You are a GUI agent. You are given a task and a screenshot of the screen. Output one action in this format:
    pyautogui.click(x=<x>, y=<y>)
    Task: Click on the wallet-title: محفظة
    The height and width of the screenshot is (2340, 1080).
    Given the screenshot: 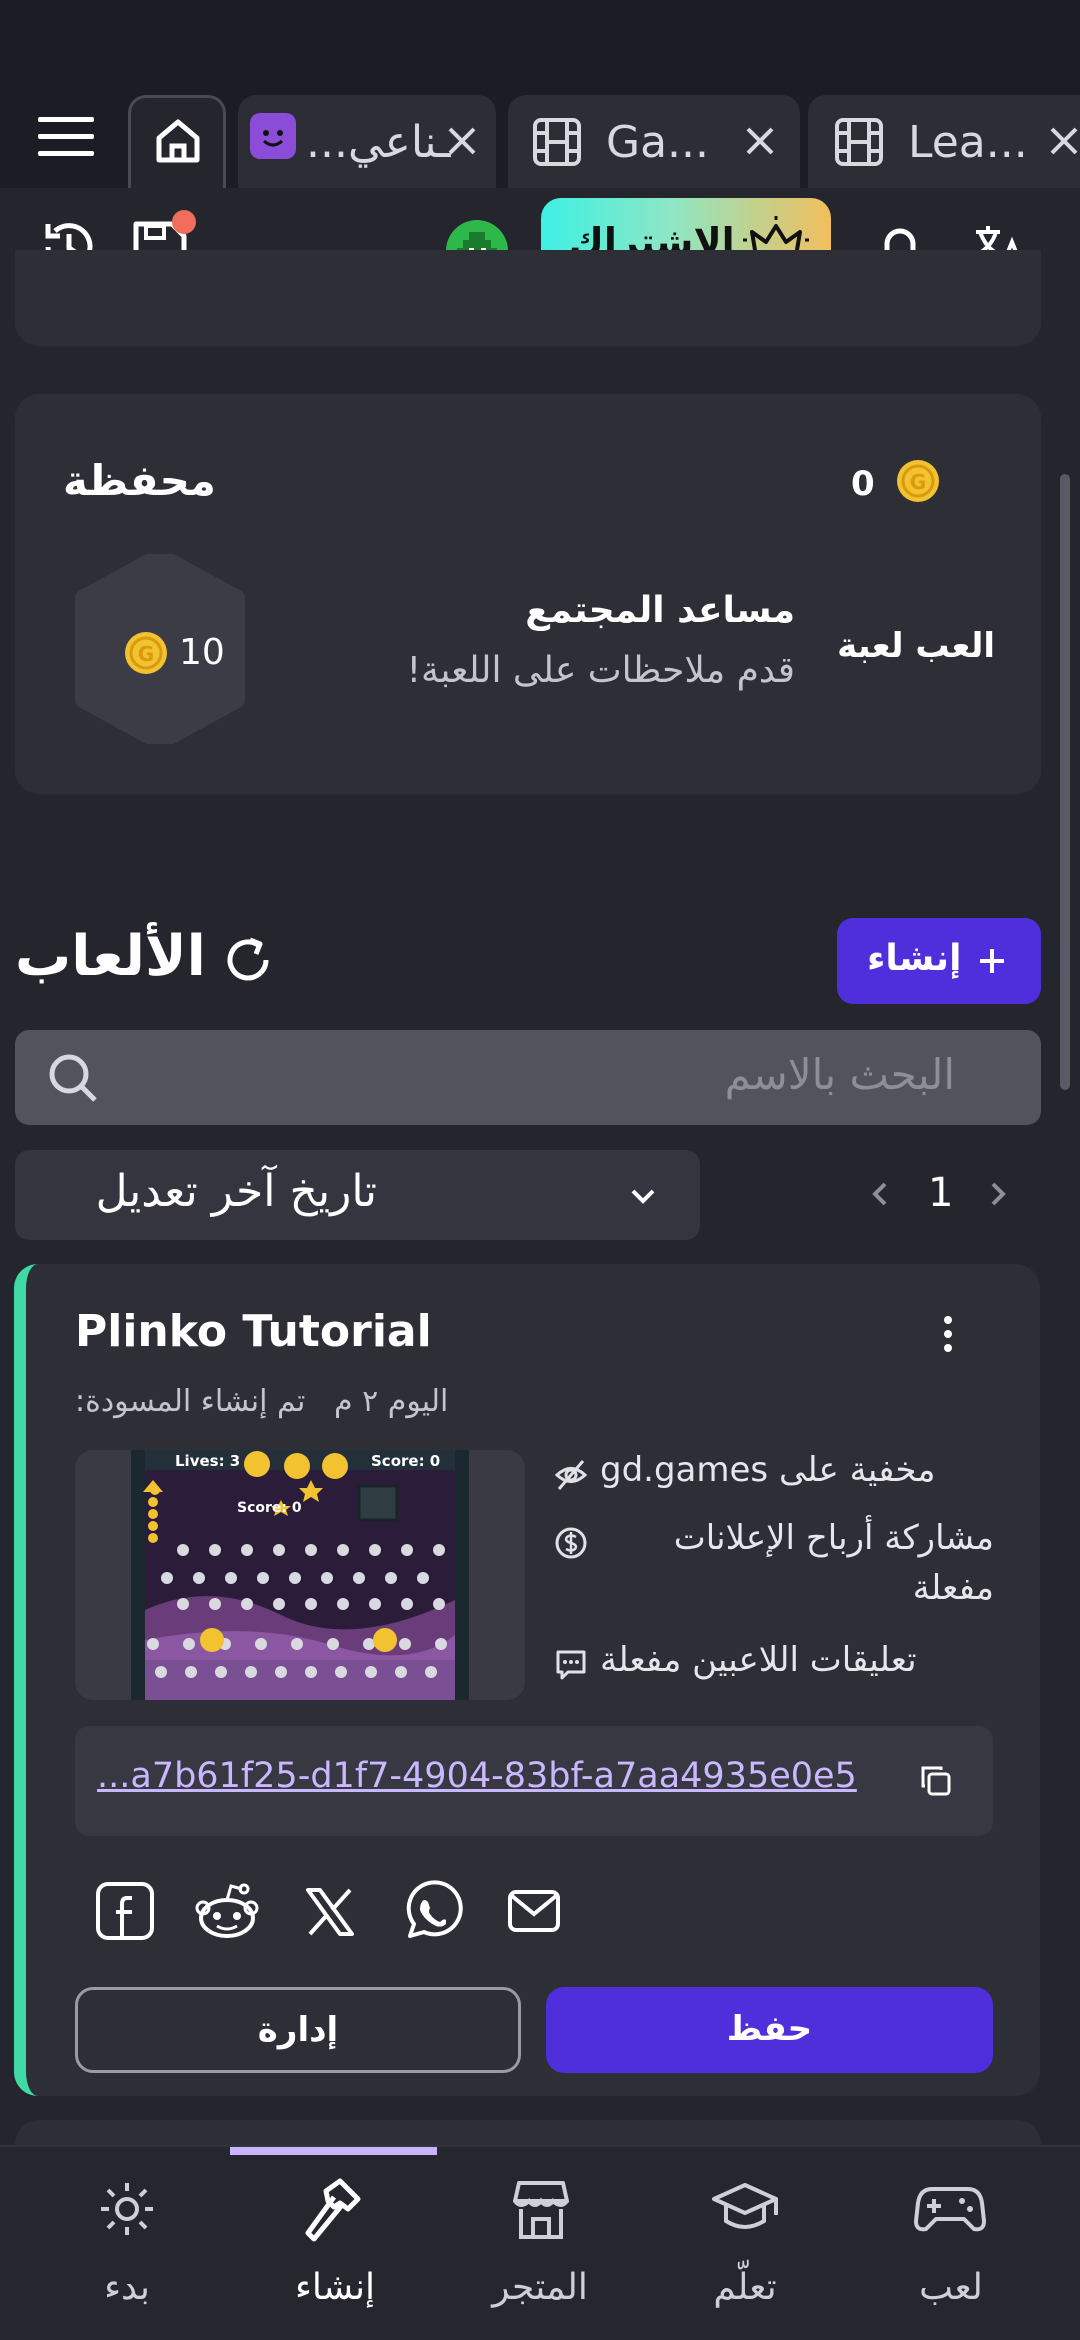 What is the action you would take?
    pyautogui.click(x=139, y=480)
    